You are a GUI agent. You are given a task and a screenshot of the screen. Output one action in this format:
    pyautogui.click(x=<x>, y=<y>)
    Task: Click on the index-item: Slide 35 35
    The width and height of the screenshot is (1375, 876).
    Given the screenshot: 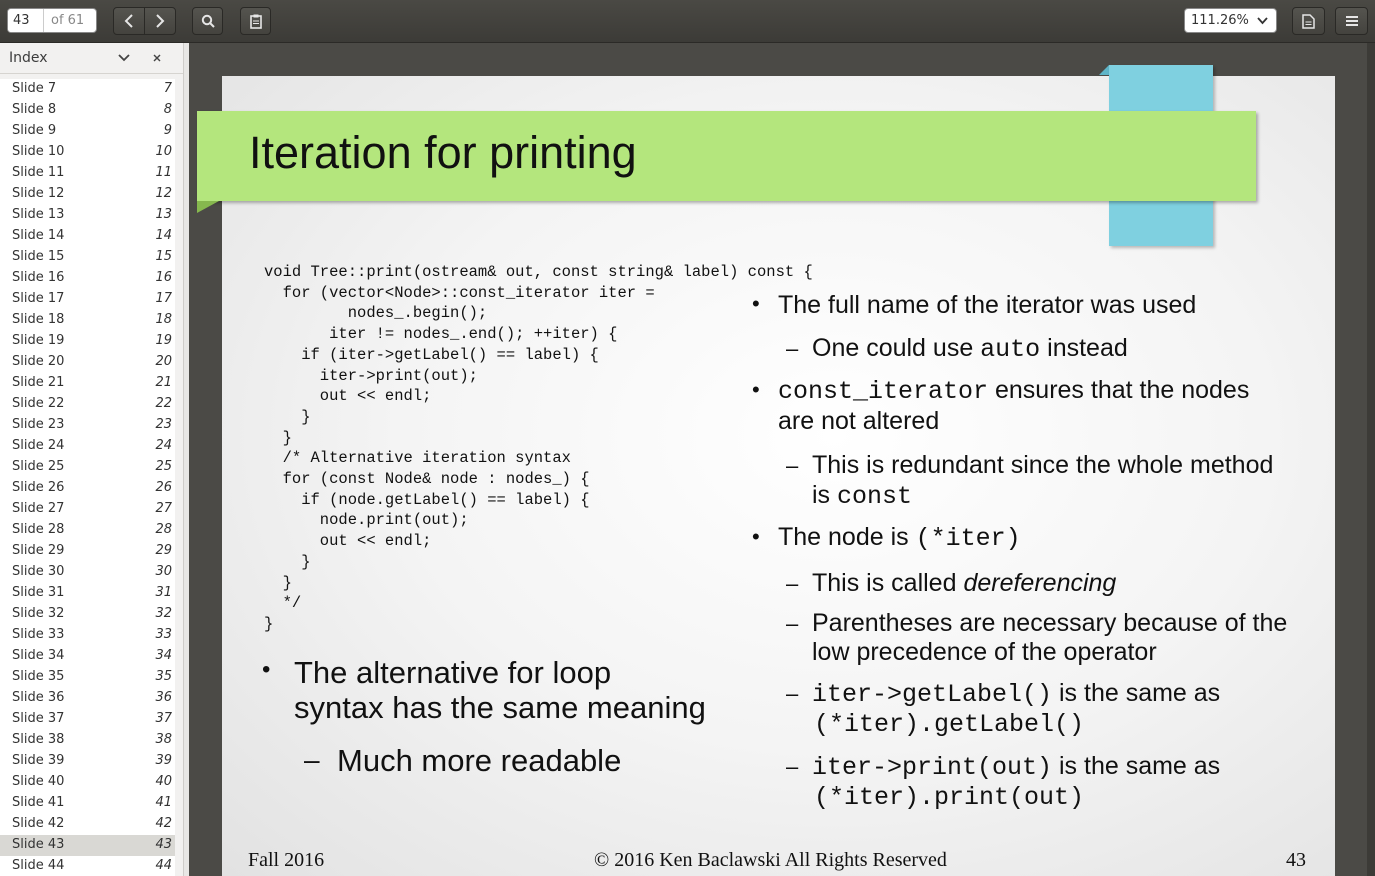 What is the action you would take?
    pyautogui.click(x=87, y=677)
    